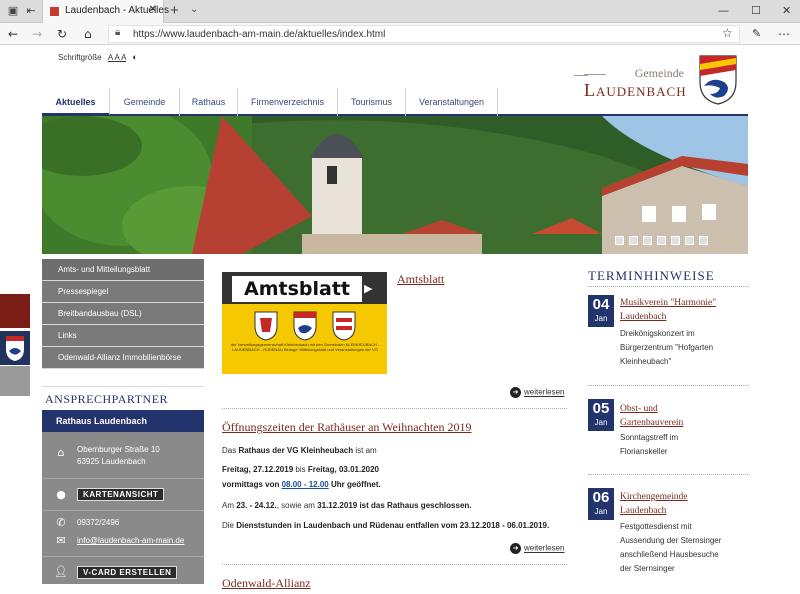 The width and height of the screenshot is (800, 594). What do you see at coordinates (76, 102) in the screenshot?
I see `nav-aktuelles: Aktuelles` at bounding box center [76, 102].